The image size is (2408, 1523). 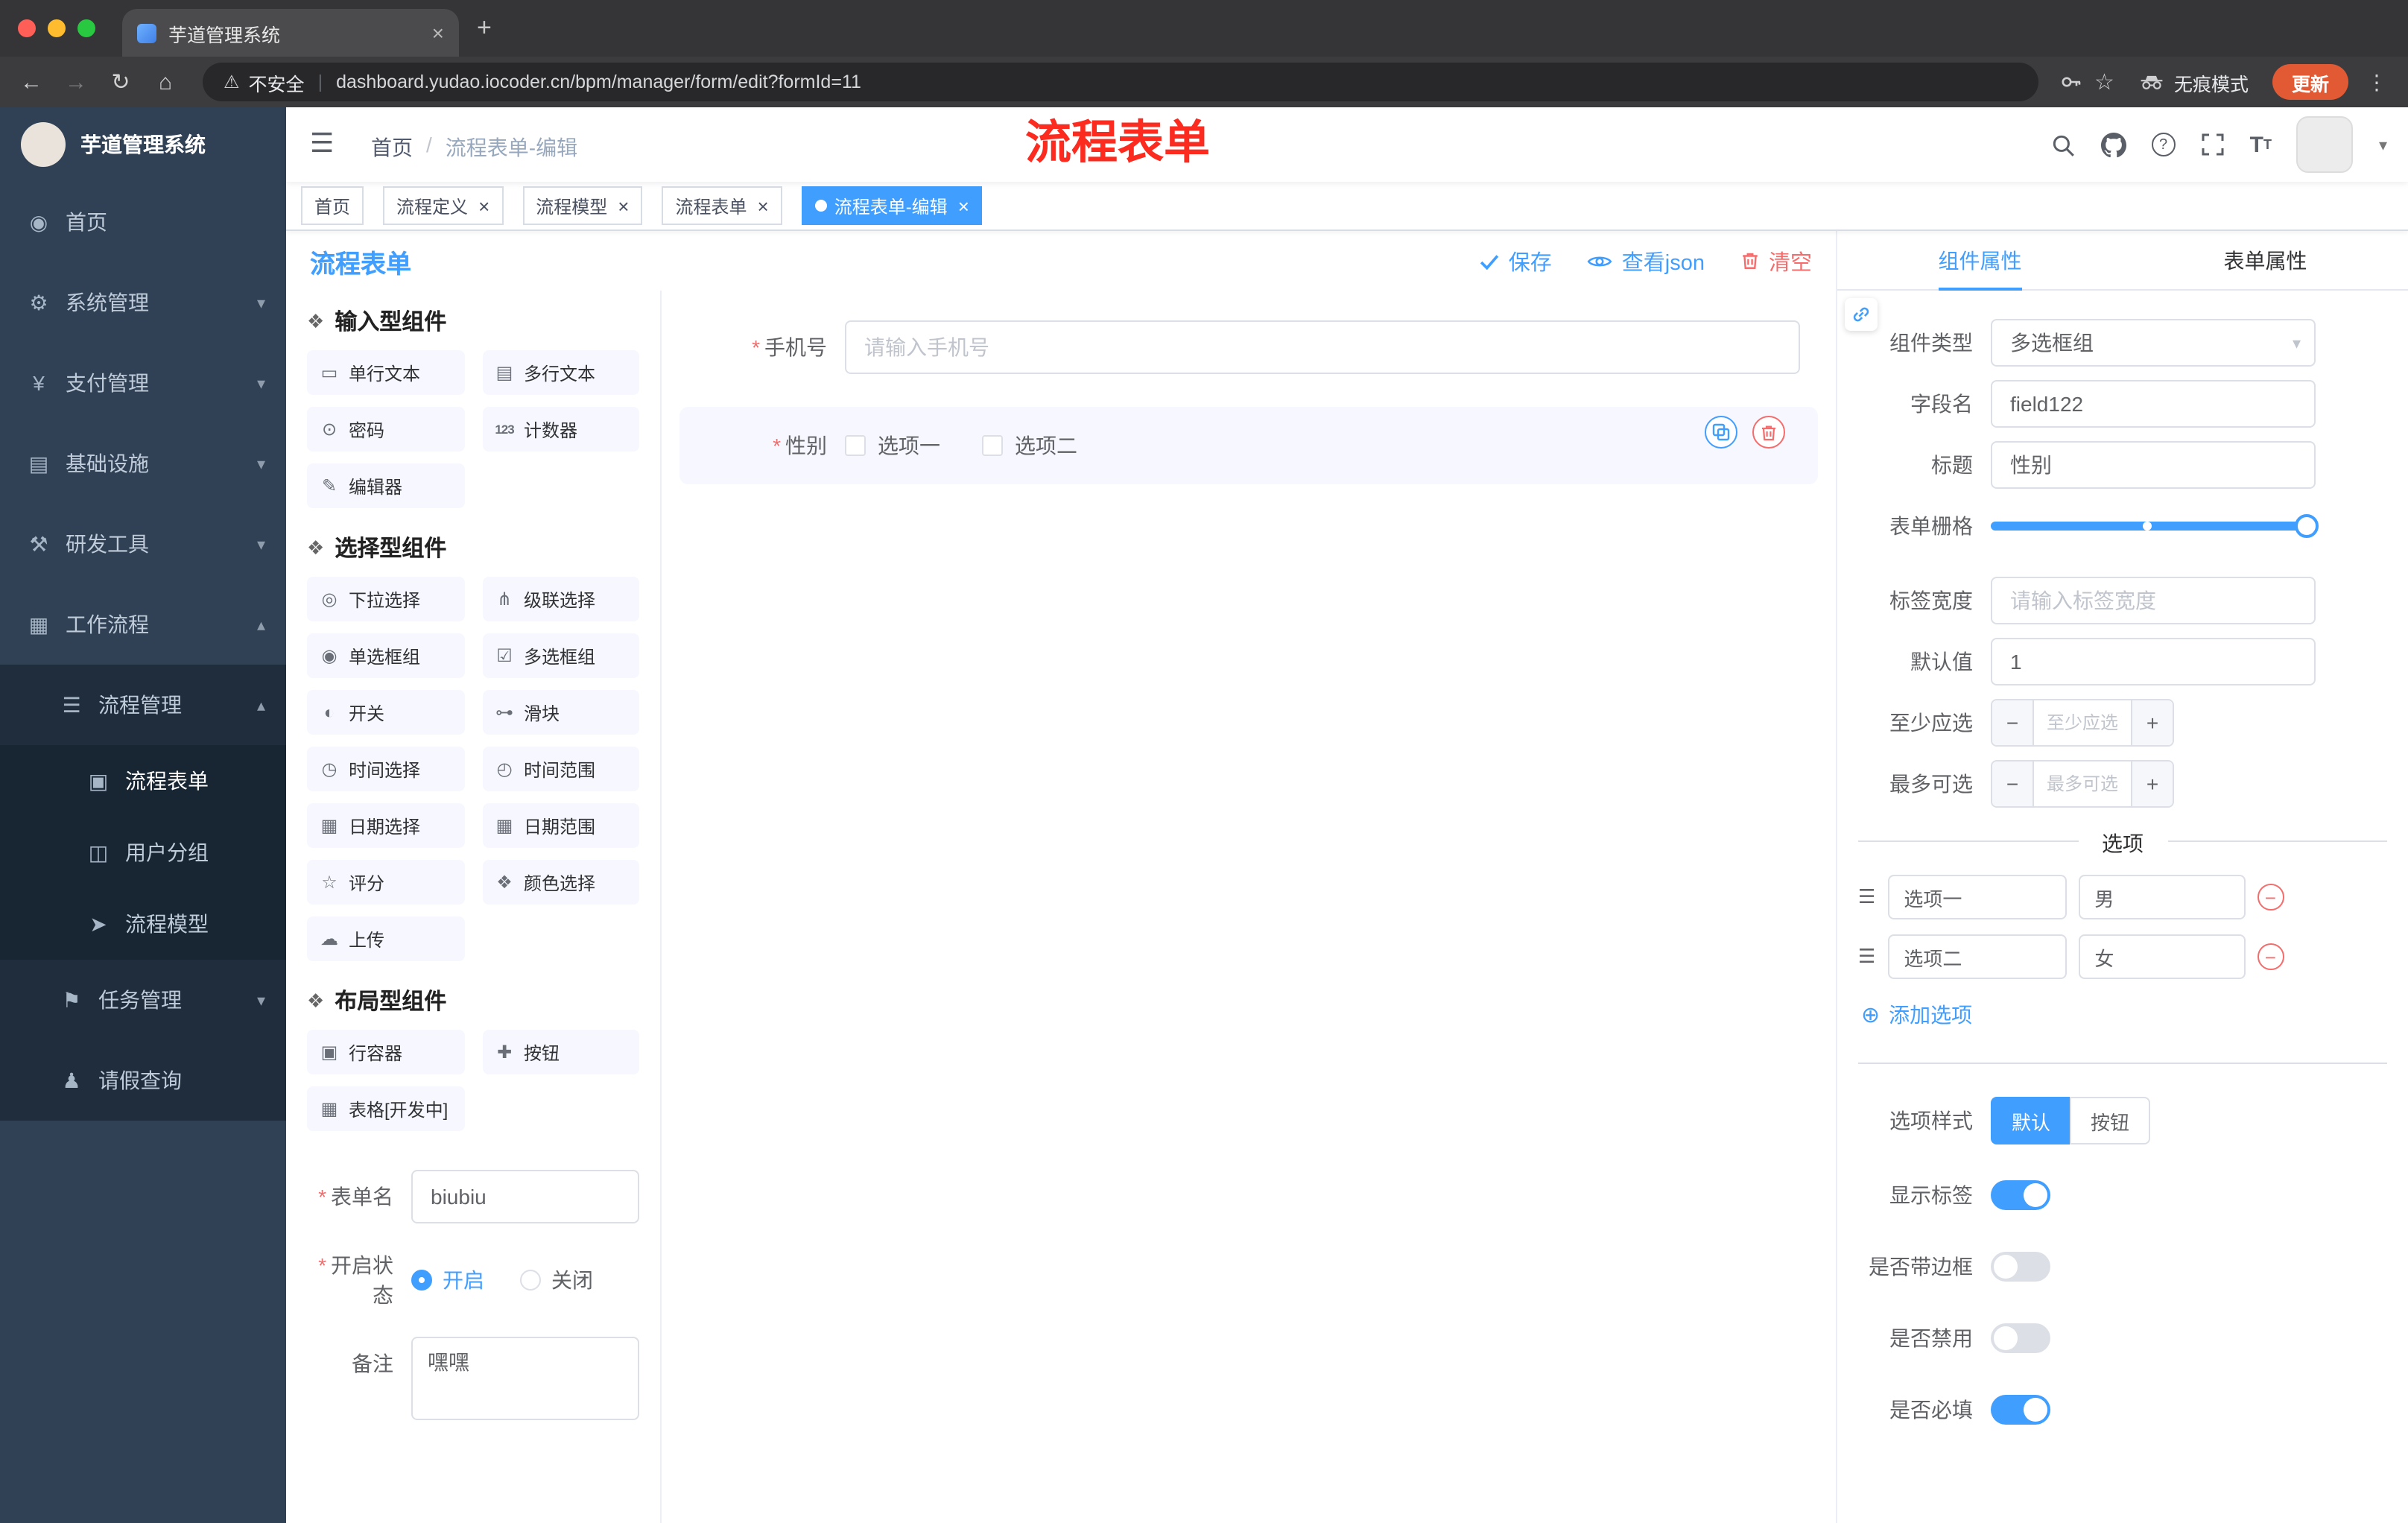 I want to click on remark-textarea: 嘿嘿, so click(x=525, y=1378).